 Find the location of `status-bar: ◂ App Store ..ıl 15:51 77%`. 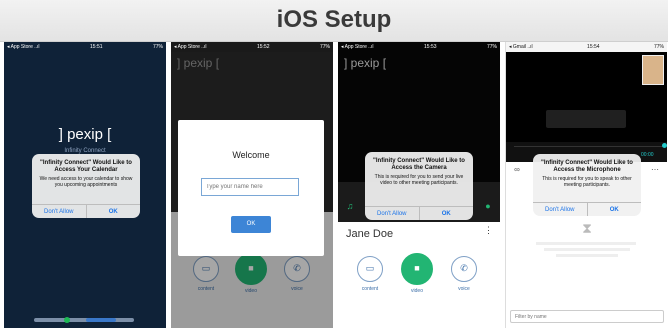

status-bar: ◂ App Store ..ıl 15:51 77% is located at coordinates (85, 47).